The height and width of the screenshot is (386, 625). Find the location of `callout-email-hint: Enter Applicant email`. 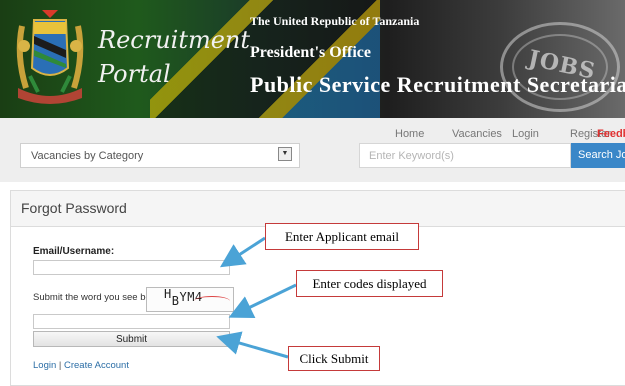

callout-email-hint: Enter Applicant email is located at coordinates (342, 236).